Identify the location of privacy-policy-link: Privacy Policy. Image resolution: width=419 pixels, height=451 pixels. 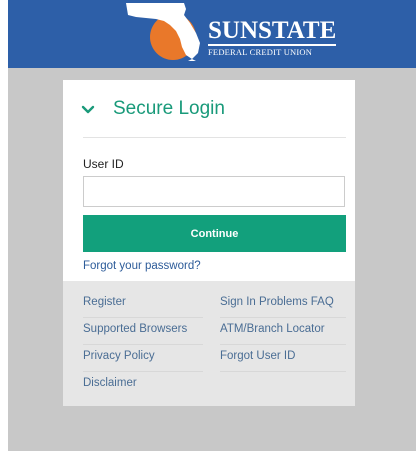
(119, 356).